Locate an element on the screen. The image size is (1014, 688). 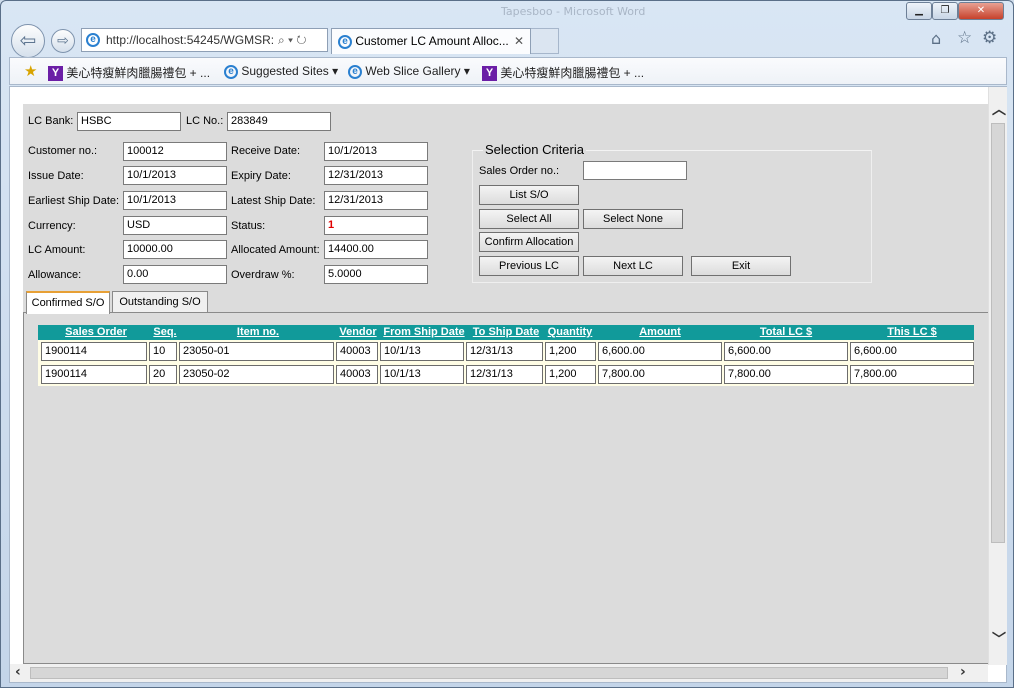
col-quantity: Quantity is located at coordinates (570, 332).